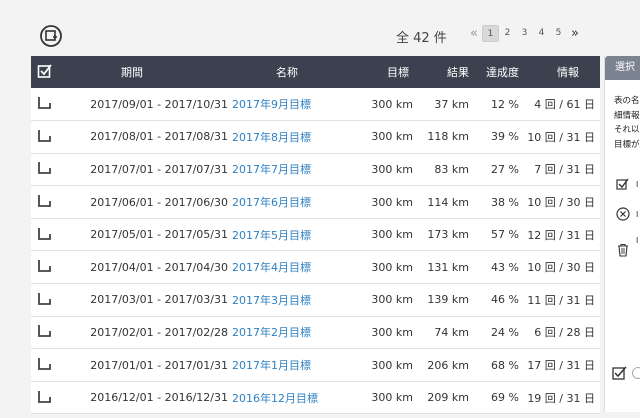 The height and width of the screenshot is (418, 640). Describe the element at coordinates (159, 202) in the screenshot. I see `cell-period: 2017/06/01 - 2017/06/30` at that location.